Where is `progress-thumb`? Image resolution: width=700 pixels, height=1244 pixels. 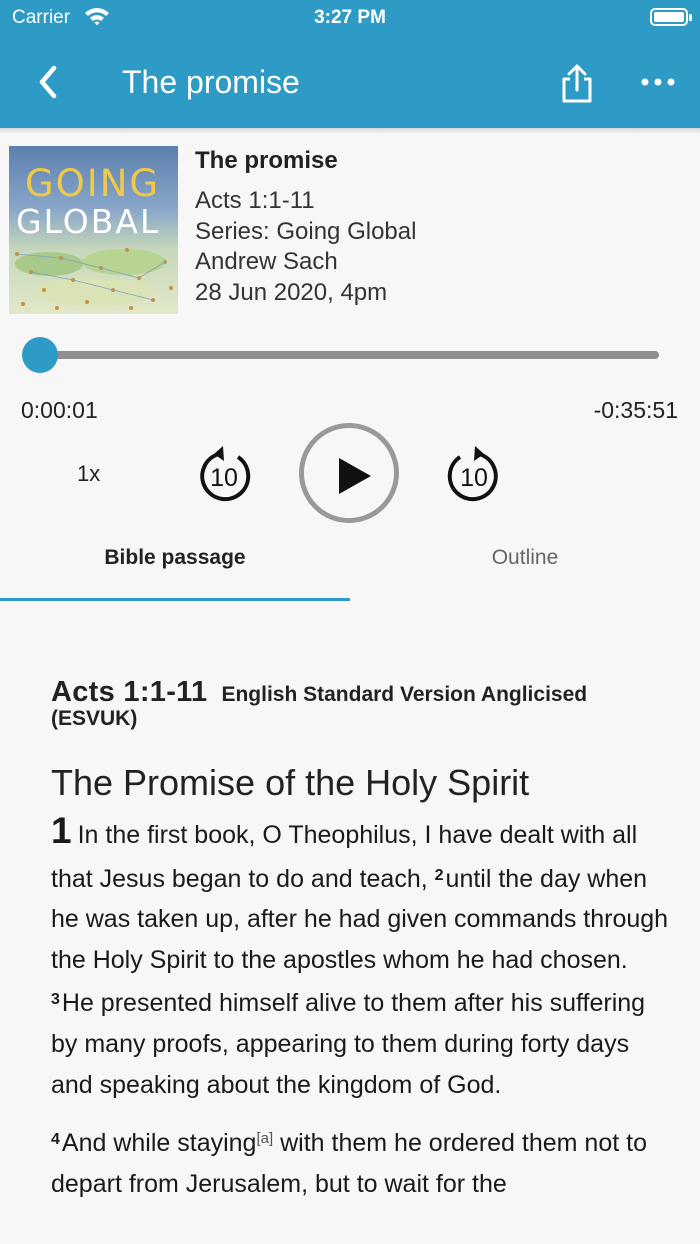 progress-thumb is located at coordinates (40, 355).